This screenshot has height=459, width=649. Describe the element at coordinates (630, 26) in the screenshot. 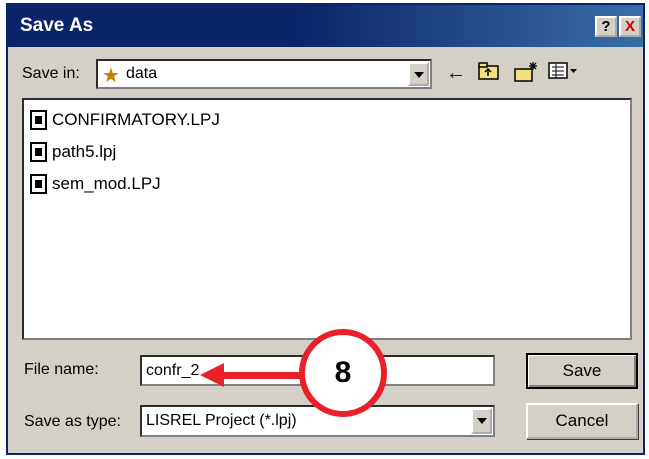

I see `close-button: X` at that location.